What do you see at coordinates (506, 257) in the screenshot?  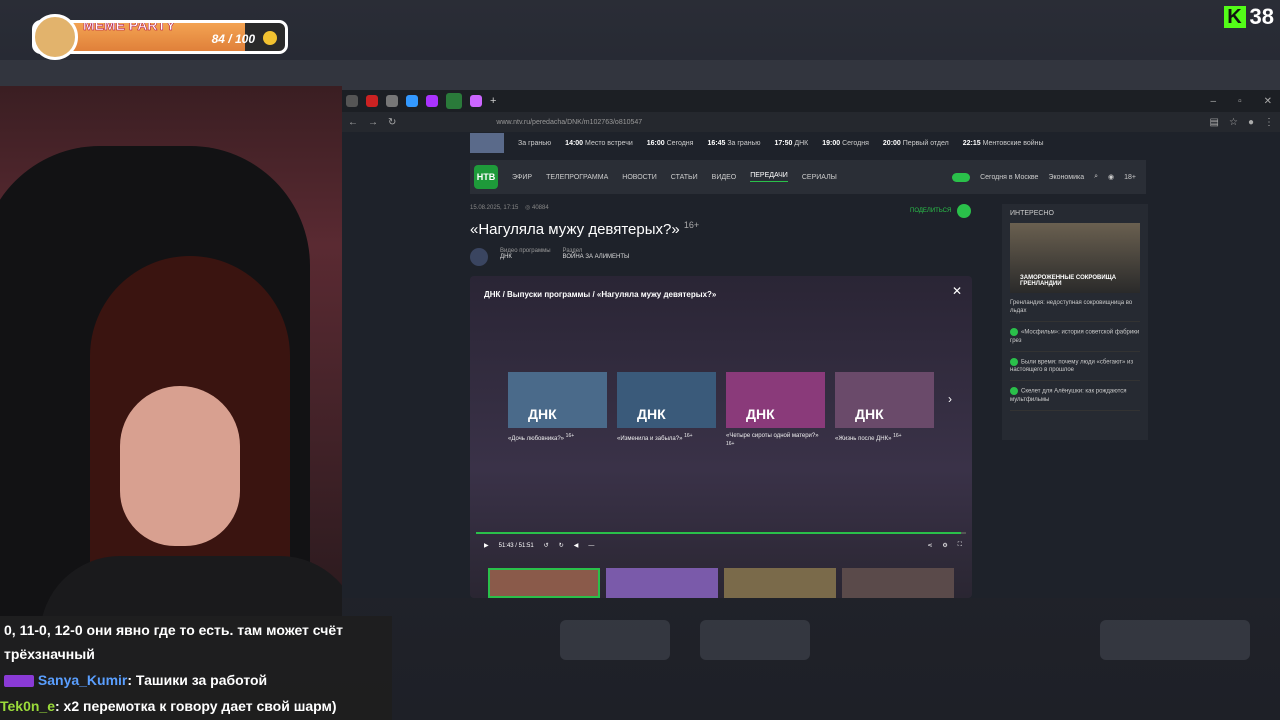 I see `program-value: ДНК` at bounding box center [506, 257].